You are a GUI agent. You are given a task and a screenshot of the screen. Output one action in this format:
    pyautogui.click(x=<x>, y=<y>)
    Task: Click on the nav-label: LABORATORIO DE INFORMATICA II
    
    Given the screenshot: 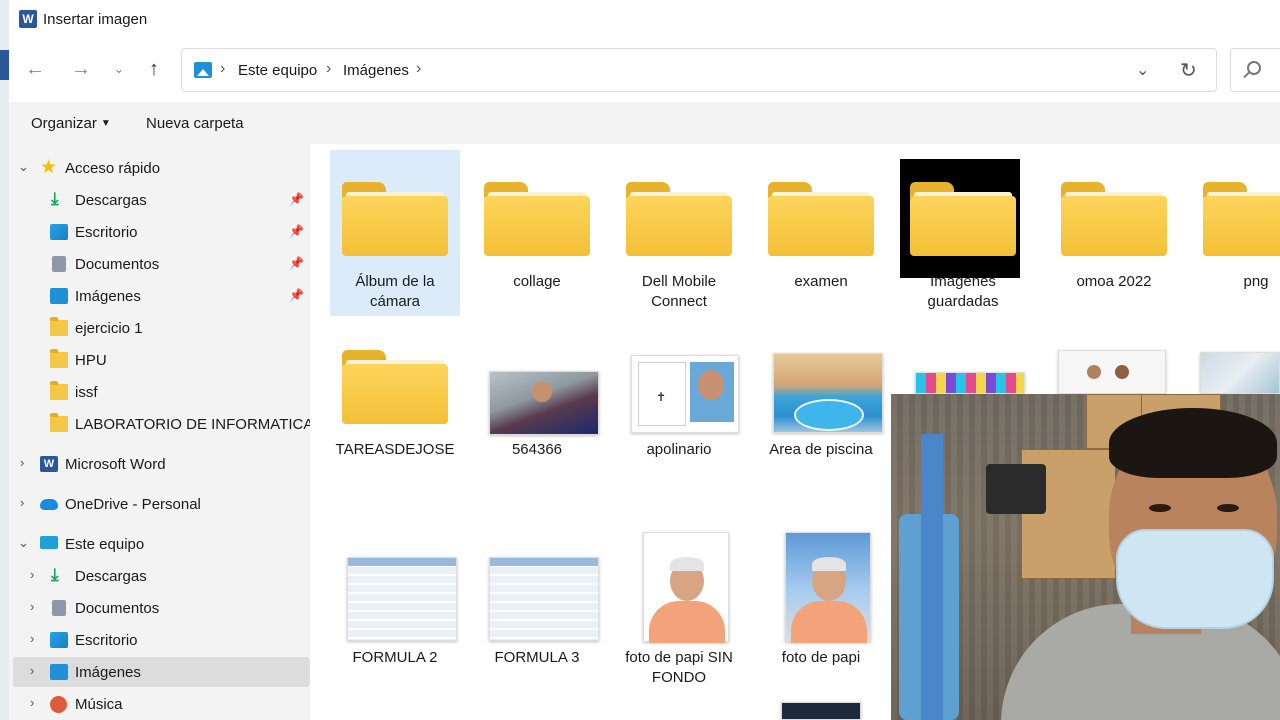 What is the action you would take?
    pyautogui.click(x=200, y=424)
    